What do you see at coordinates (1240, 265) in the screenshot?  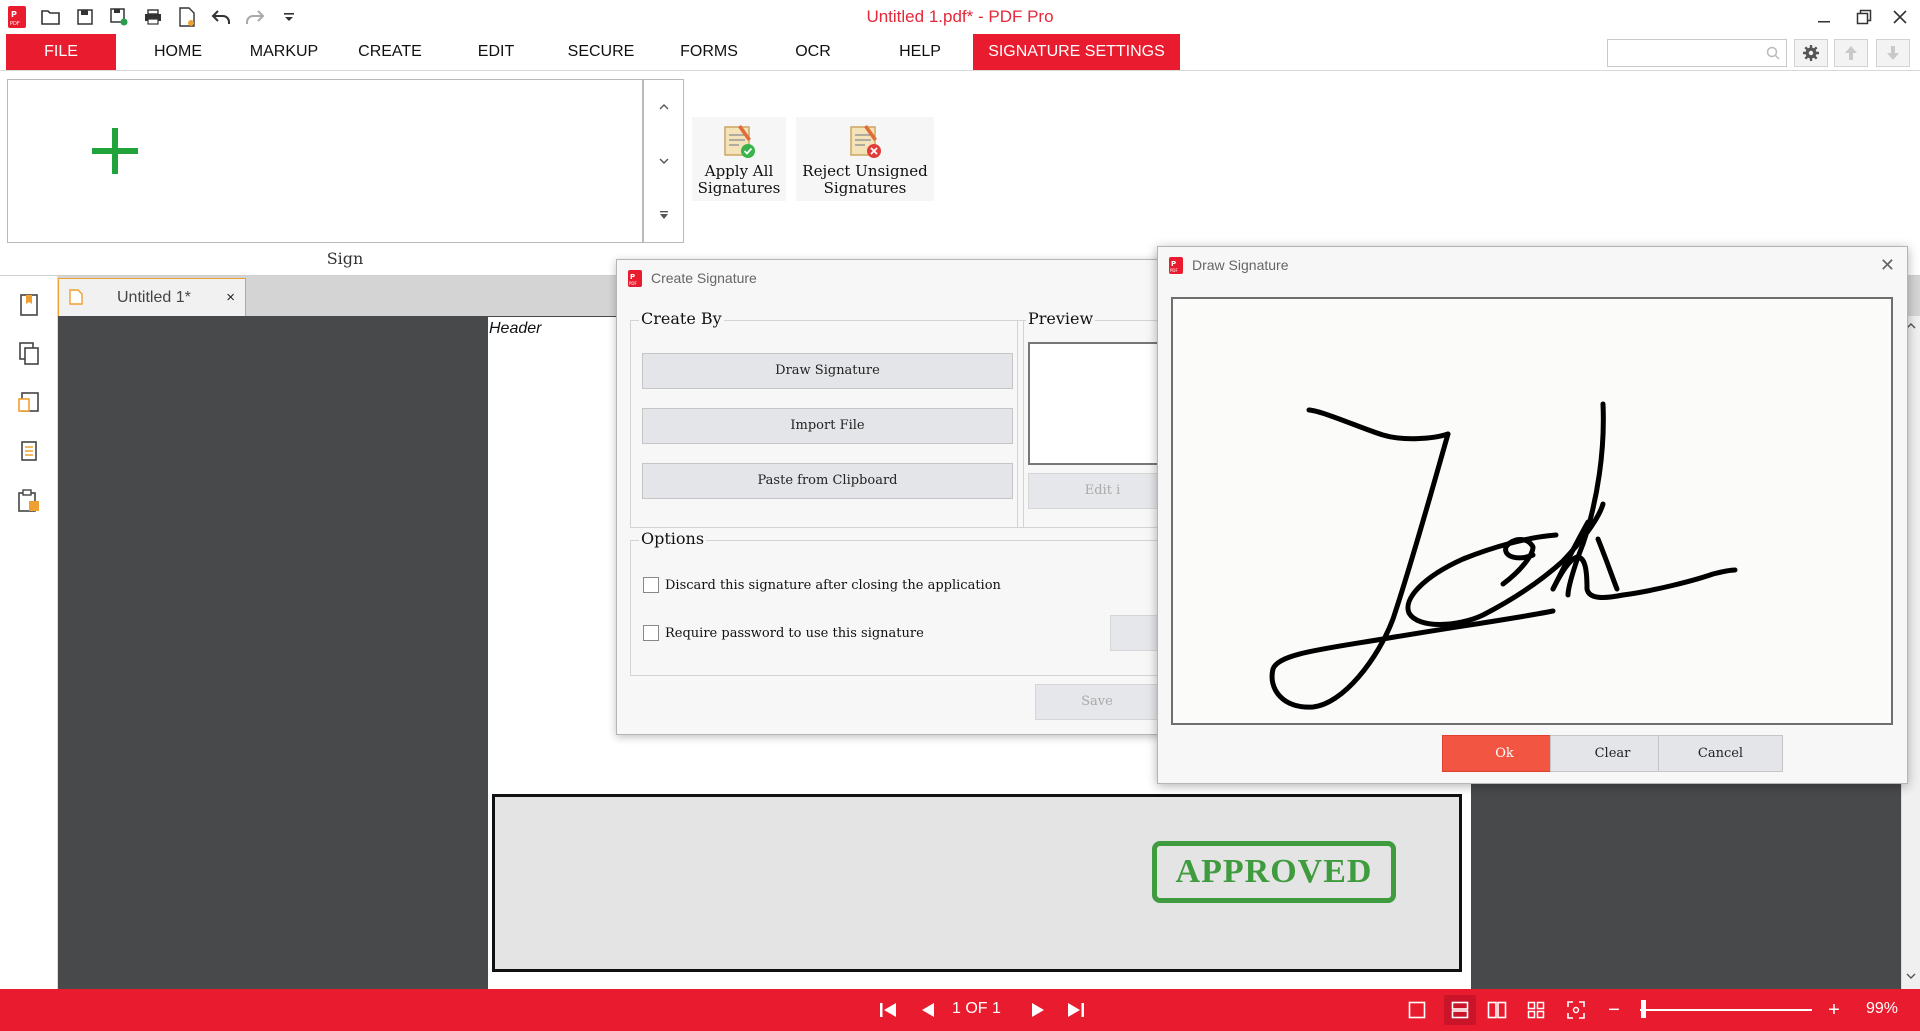 I see `dialog-title: Draw Signature` at bounding box center [1240, 265].